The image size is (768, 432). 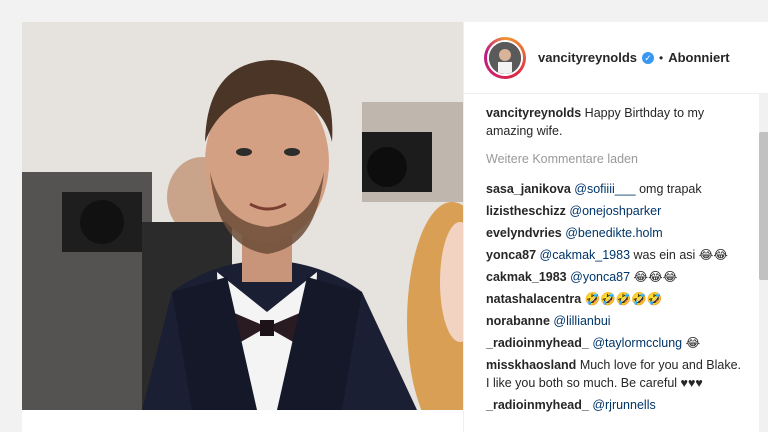 I want to click on comment-username: yonca87, so click(x=511, y=255).